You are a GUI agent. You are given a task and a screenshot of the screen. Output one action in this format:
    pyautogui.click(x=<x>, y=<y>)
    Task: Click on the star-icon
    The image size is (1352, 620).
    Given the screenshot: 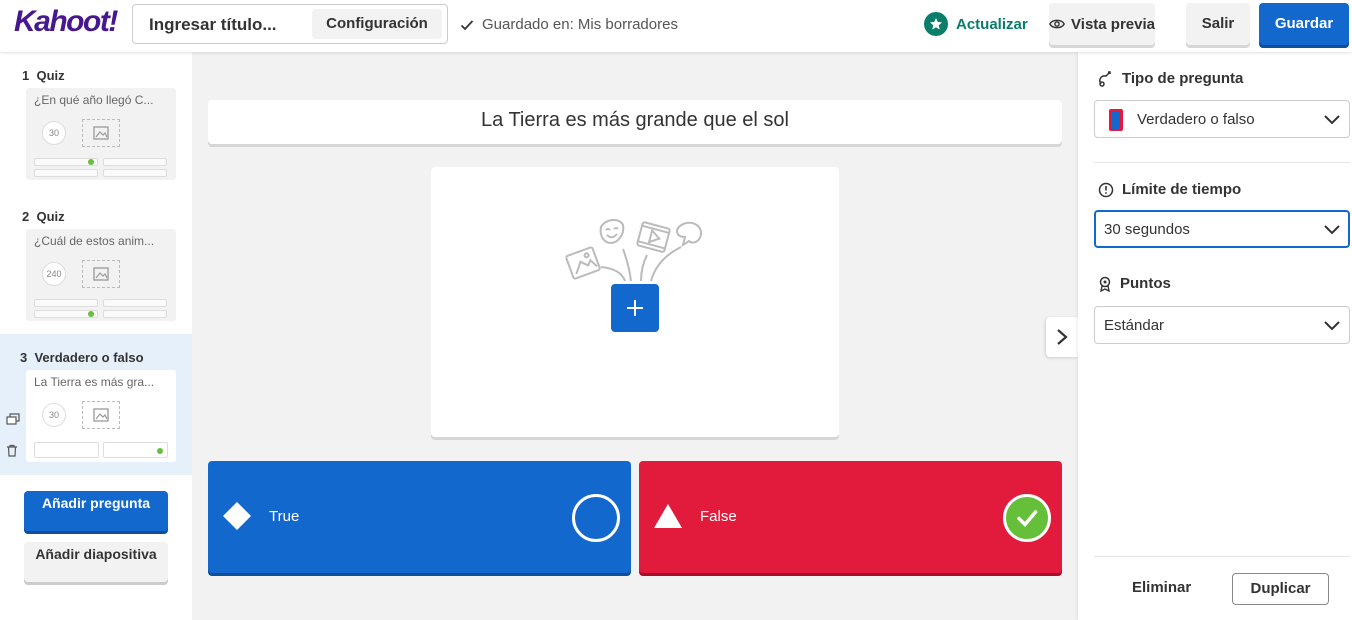 What is the action you would take?
    pyautogui.click(x=936, y=24)
    